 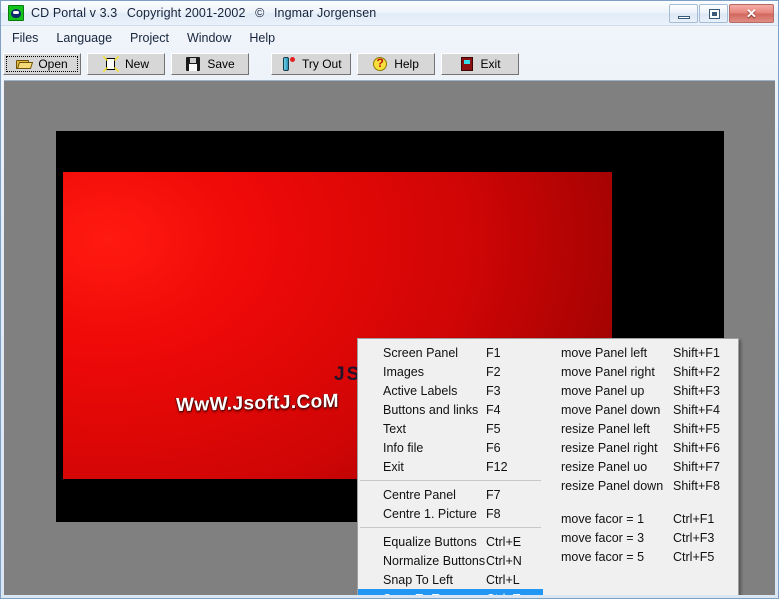 I want to click on context-item-resize-panel-up: resize Panel uo Shift+F7, so click(x=640, y=466).